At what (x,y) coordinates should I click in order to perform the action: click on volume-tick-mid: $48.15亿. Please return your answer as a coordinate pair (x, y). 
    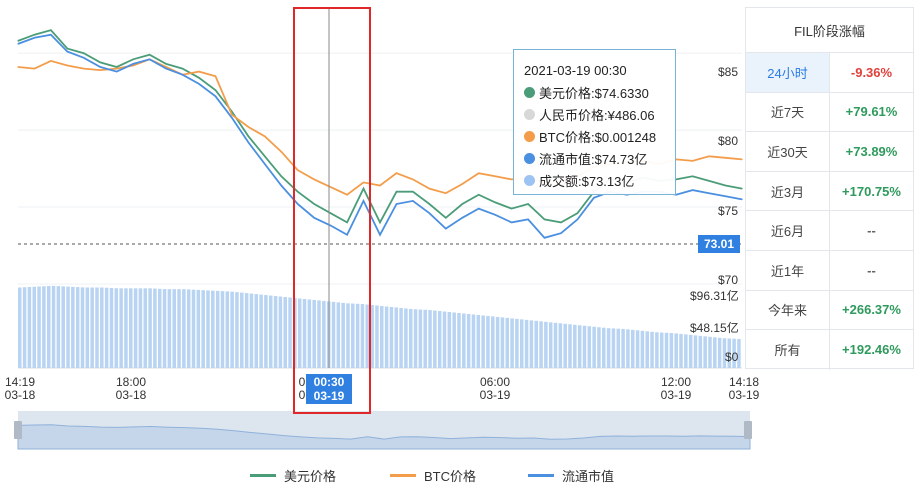
    Looking at the image, I should click on (714, 328).